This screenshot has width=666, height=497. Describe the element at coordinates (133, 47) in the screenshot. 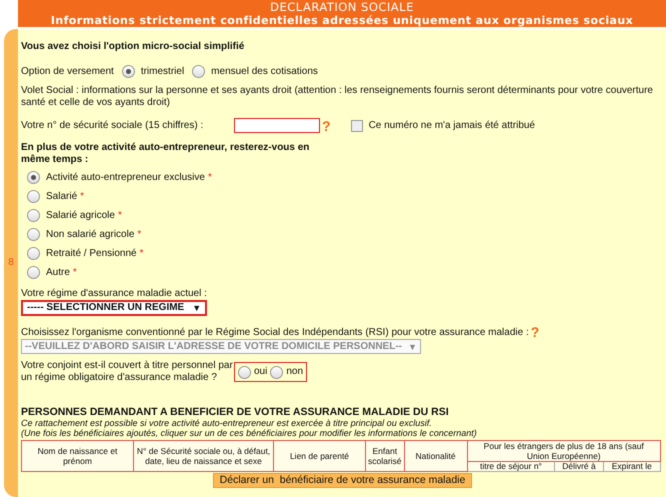

I see `intro-text: Vous avez choisi l'option micro-social simplifié` at that location.